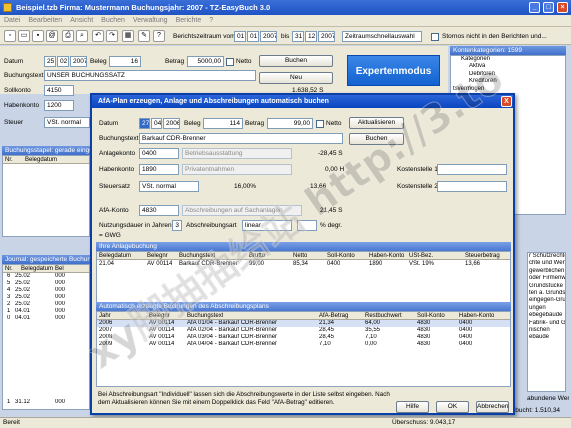  Describe the element at coordinates (320, 124) in the screenshot. I see `dlg-netto-checkbox` at that location.